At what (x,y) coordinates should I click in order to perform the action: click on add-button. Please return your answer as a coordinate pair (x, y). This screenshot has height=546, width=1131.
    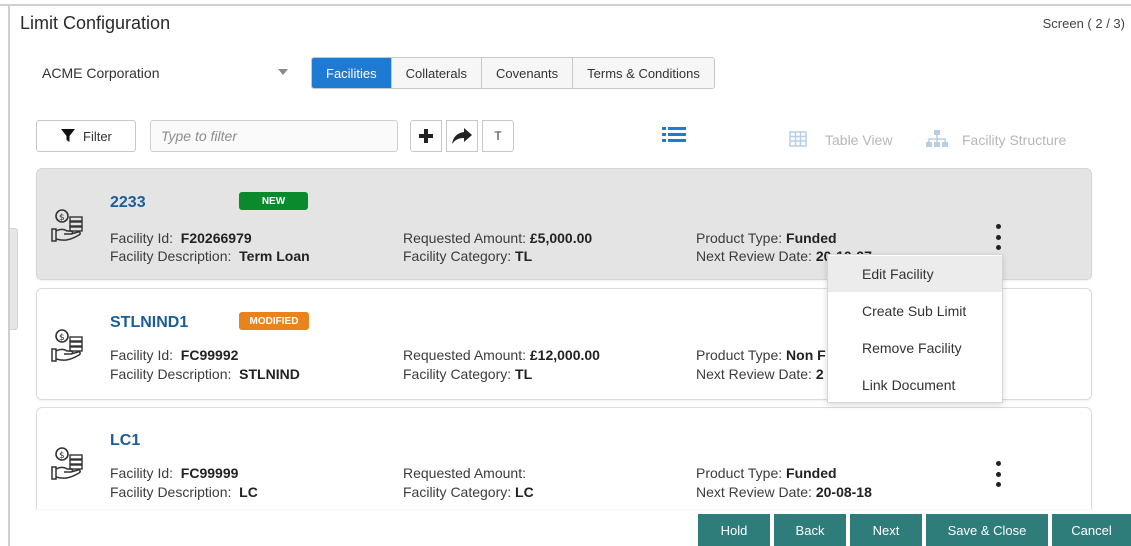
    Looking at the image, I should click on (426, 136).